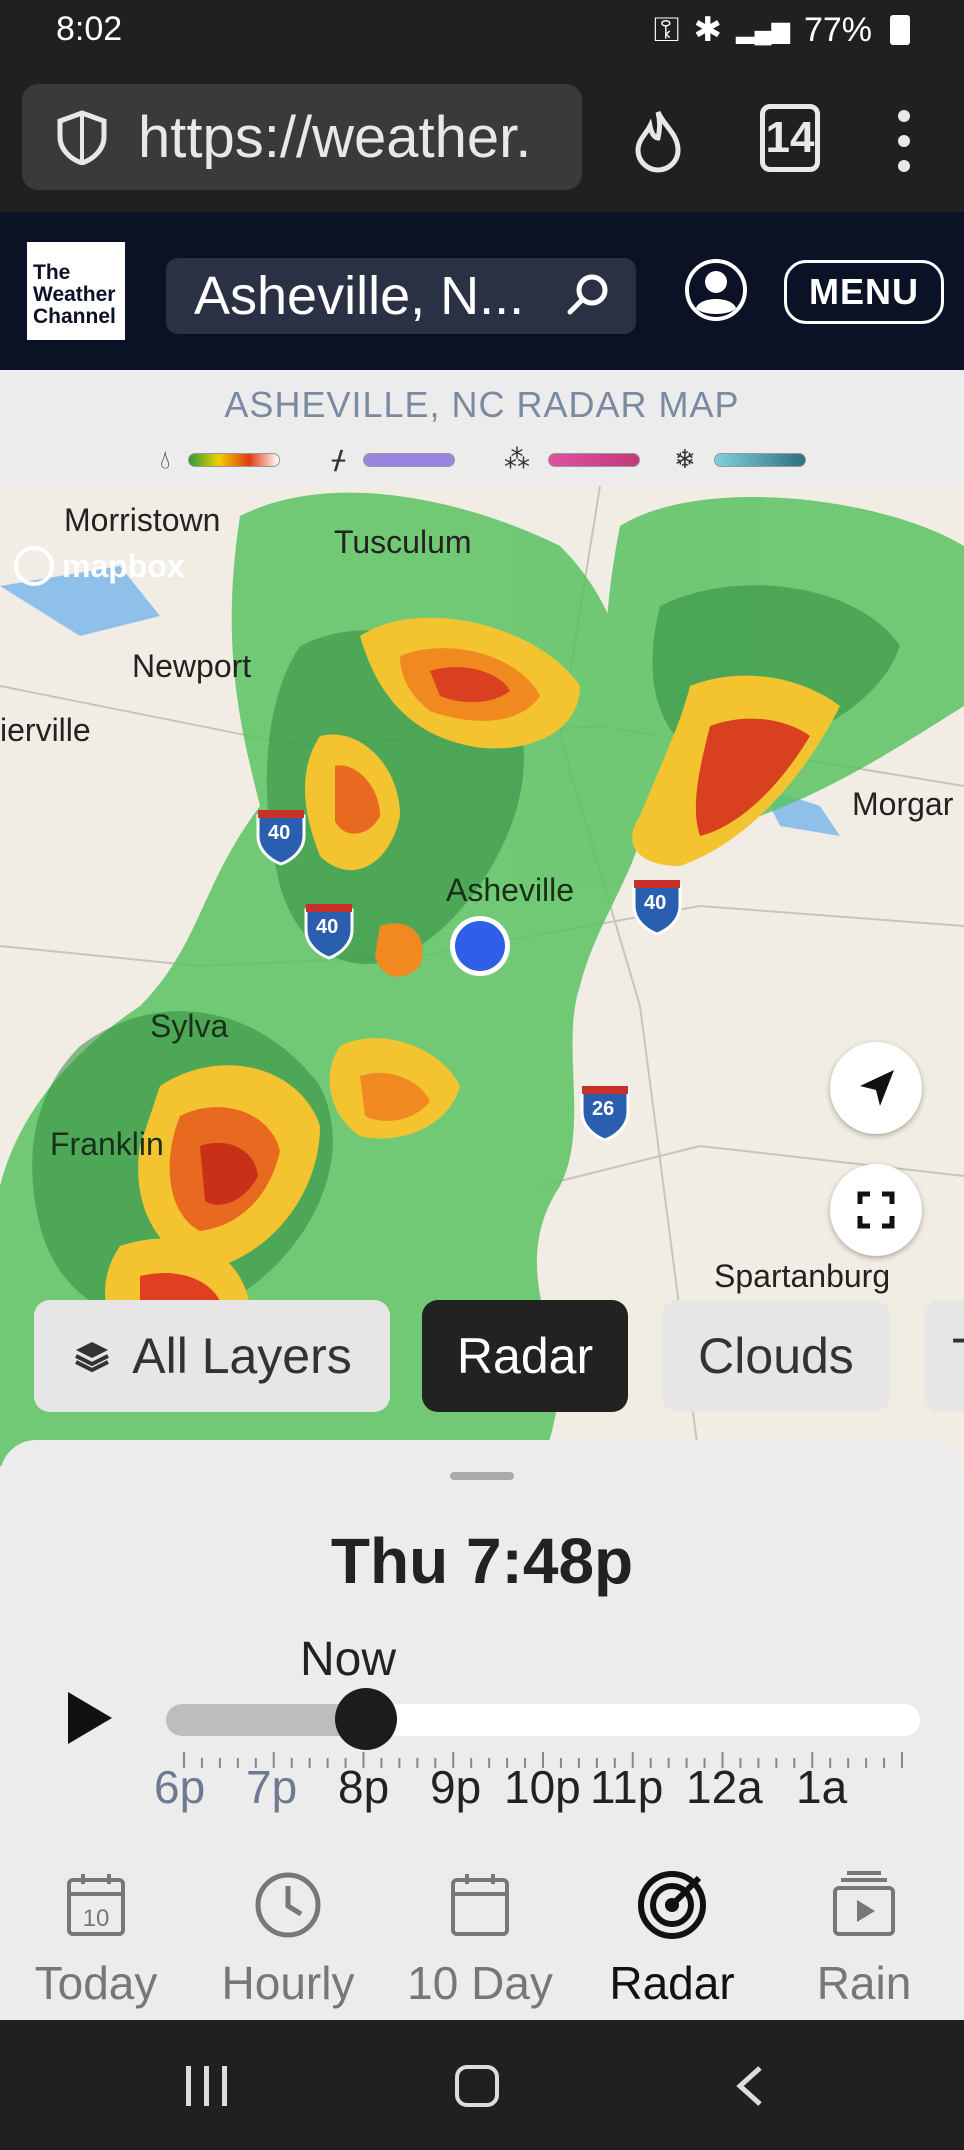 This screenshot has width=964, height=2150. I want to click on hour-label: 10p, so click(542, 1787).